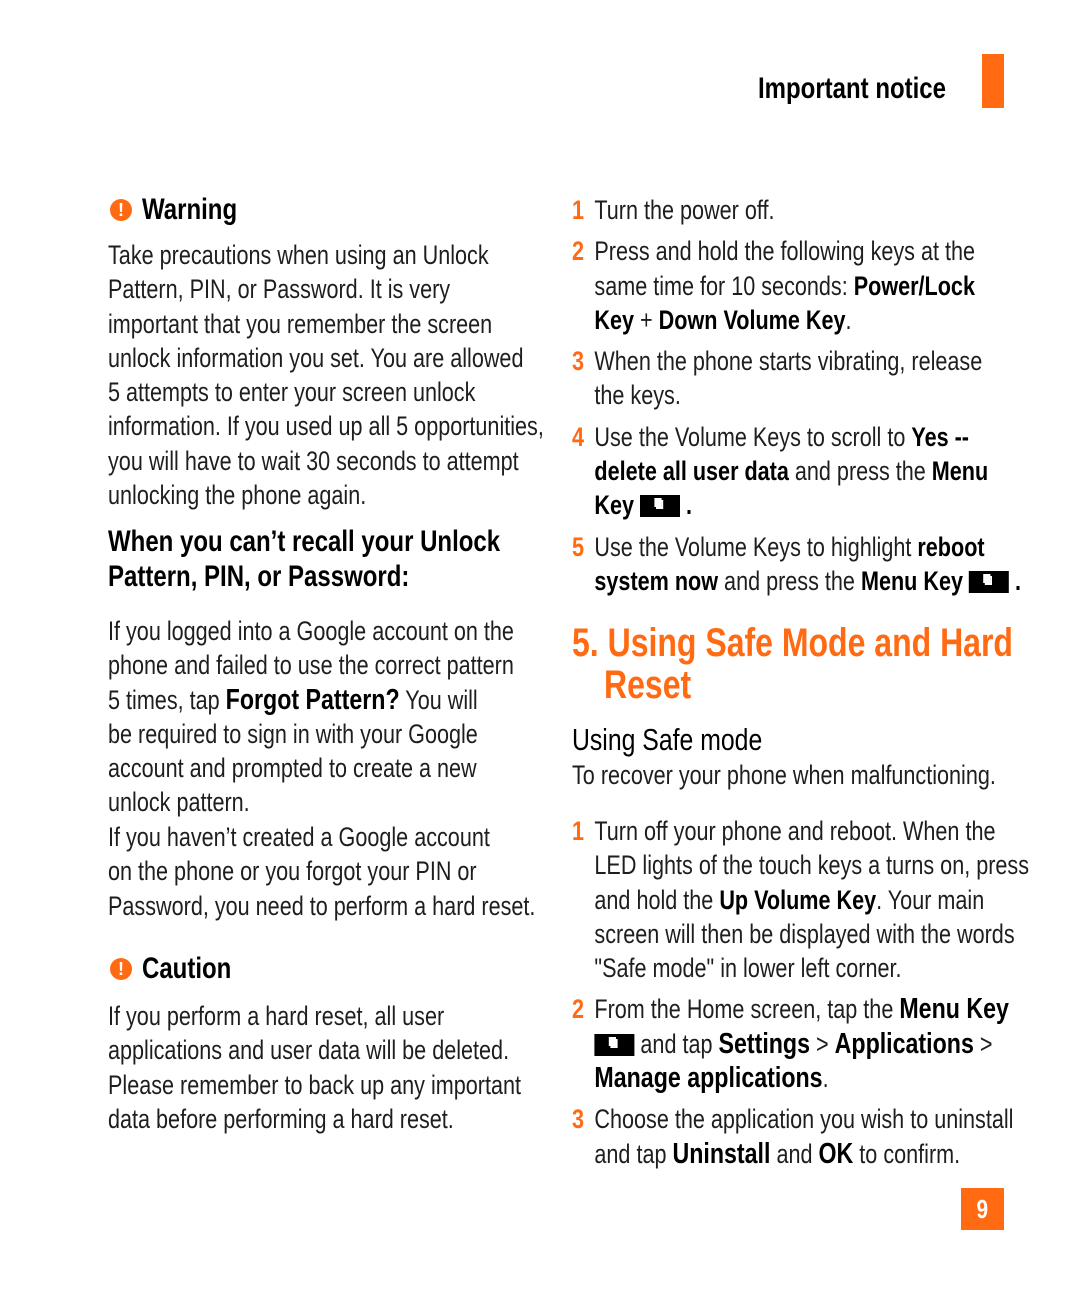  I want to click on page-number-badge: 9, so click(982, 1209).